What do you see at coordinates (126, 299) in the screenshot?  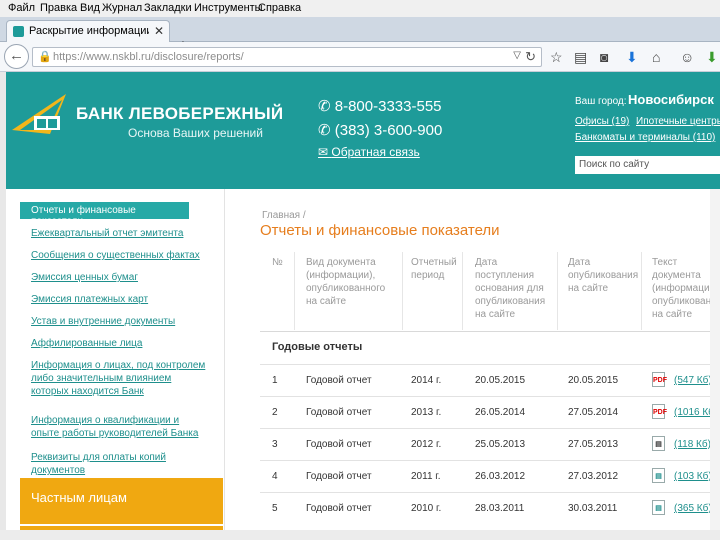 I see `sidebar-item-cards: Эмиссия платежных карт` at bounding box center [126, 299].